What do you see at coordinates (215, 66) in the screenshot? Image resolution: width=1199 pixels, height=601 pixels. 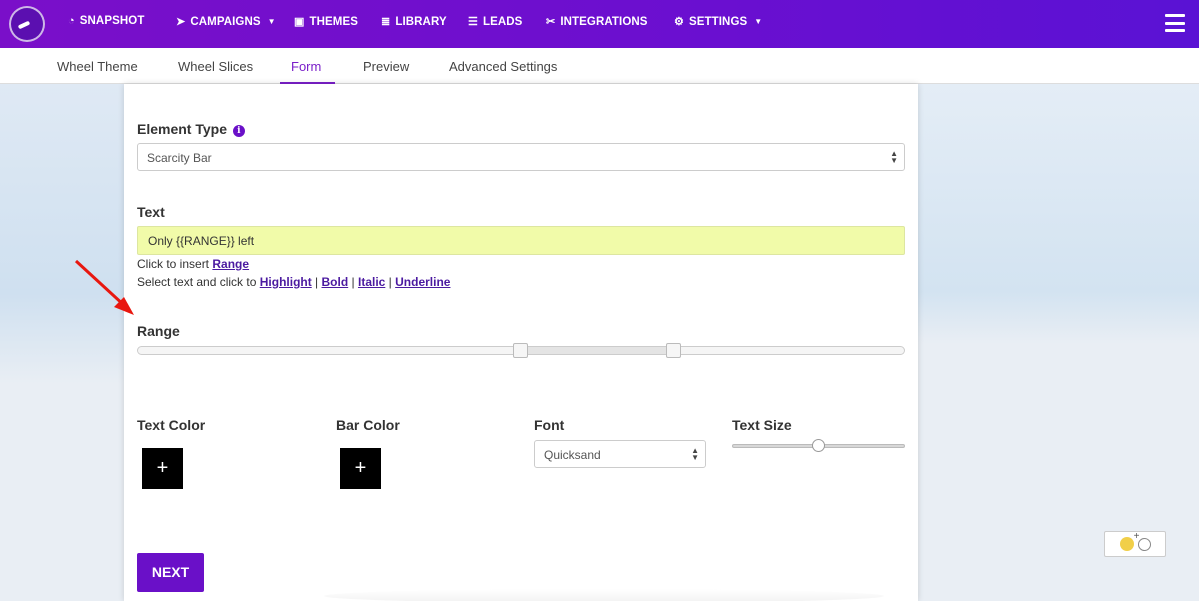 I see `tab-wheel-slices: Wheel Slices` at bounding box center [215, 66].